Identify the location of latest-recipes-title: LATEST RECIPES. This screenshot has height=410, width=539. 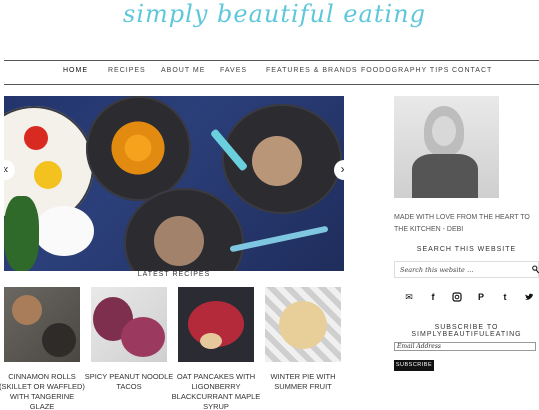
(174, 274).